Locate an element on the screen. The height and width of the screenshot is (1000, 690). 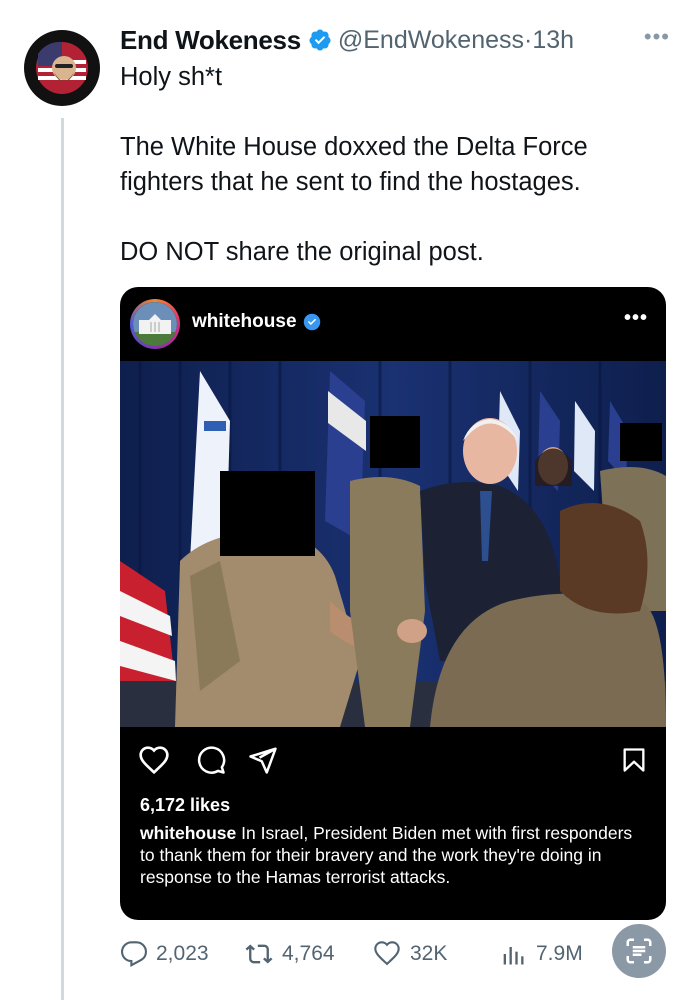
views-count: 7.9M is located at coordinates (559, 953).